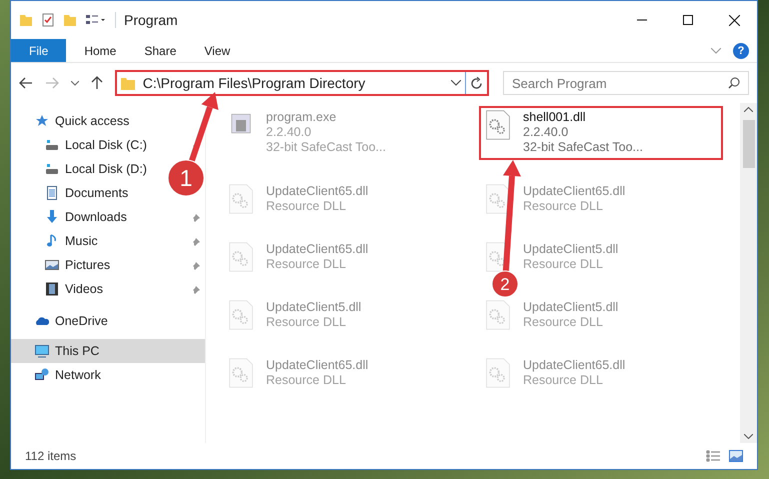 The height and width of the screenshot is (479, 769). Describe the element at coordinates (642, 20) in the screenshot. I see `minimize-icon` at that location.